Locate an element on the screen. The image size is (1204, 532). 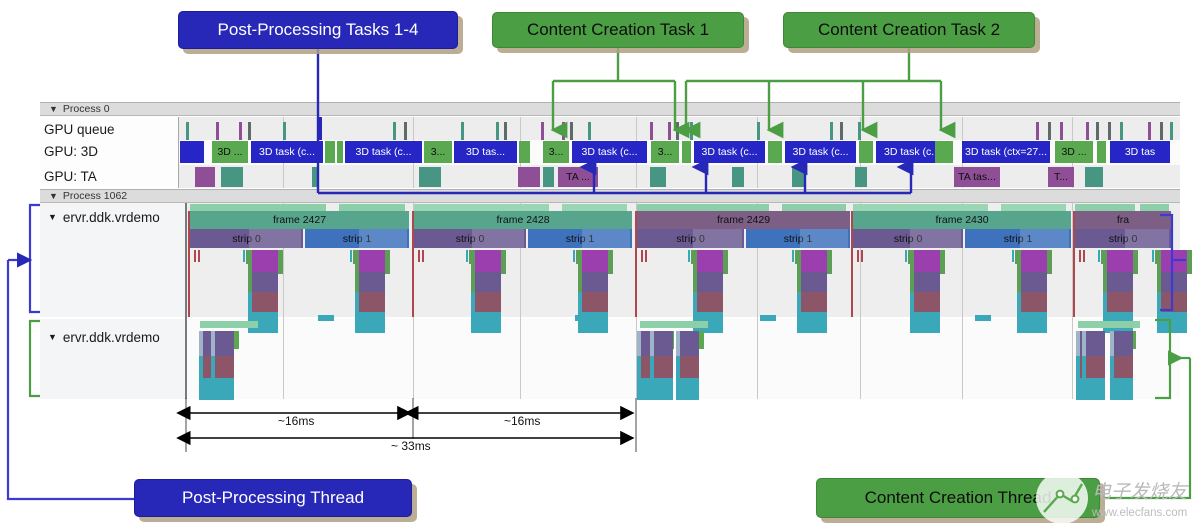
track-gpu-queue is located at coordinates (679, 128).